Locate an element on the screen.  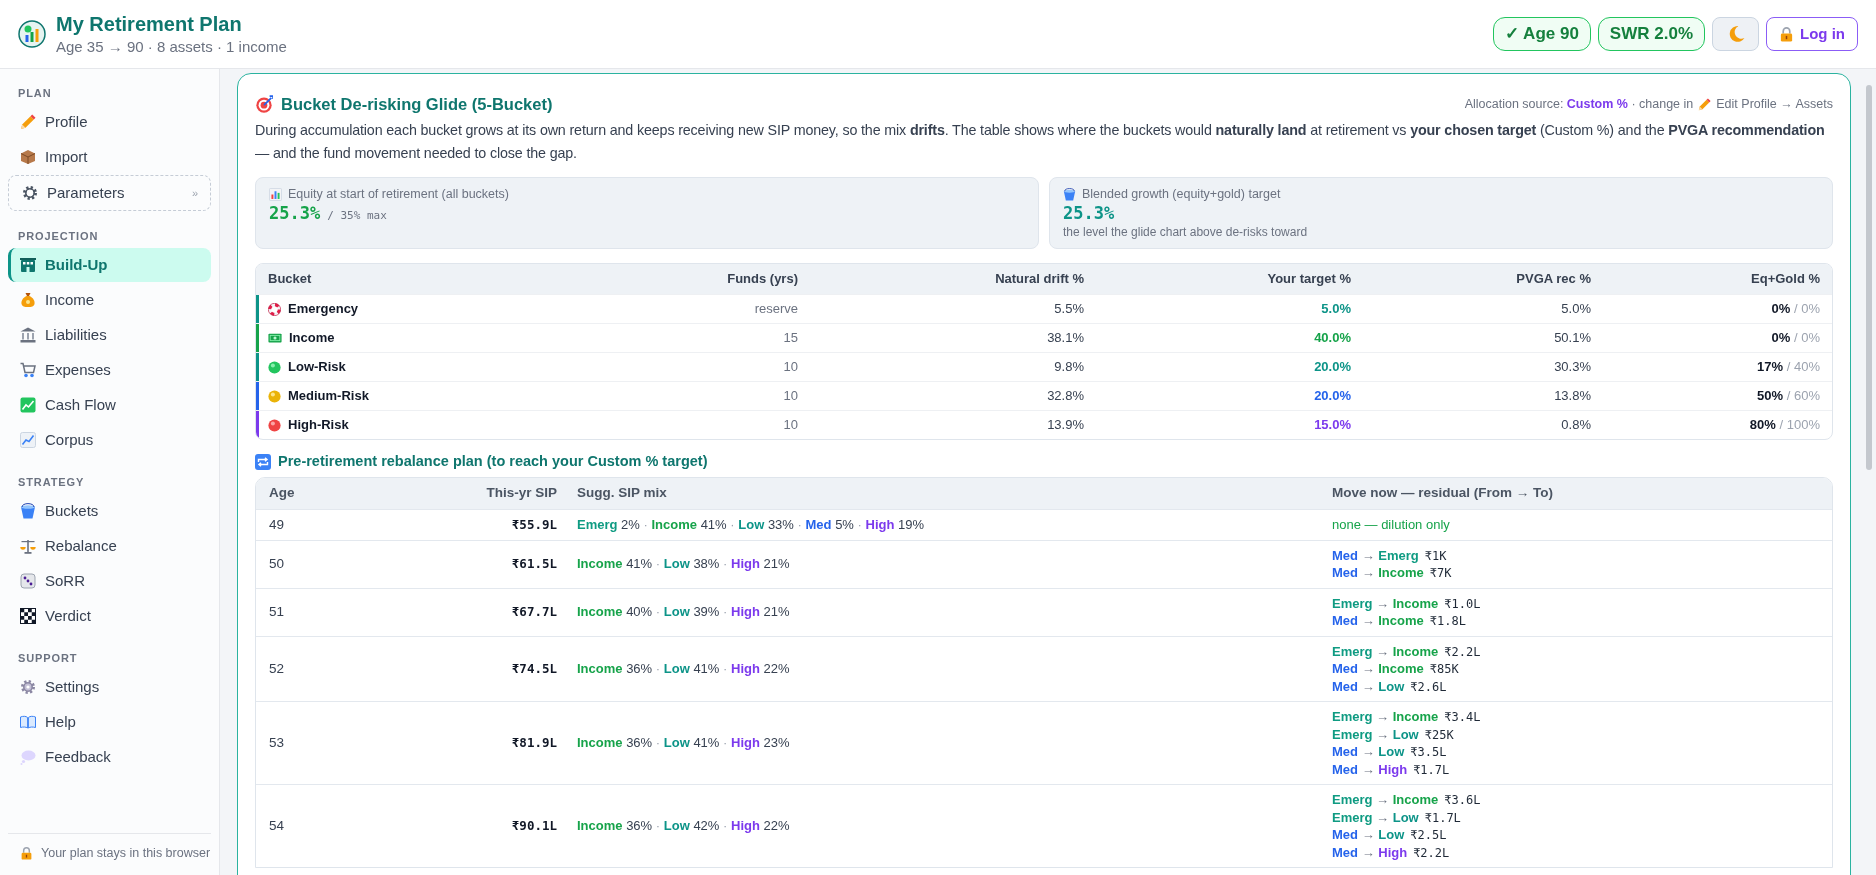
stat-note: the level the glide chart above de-risks toward is located at coordinates (1186, 232).